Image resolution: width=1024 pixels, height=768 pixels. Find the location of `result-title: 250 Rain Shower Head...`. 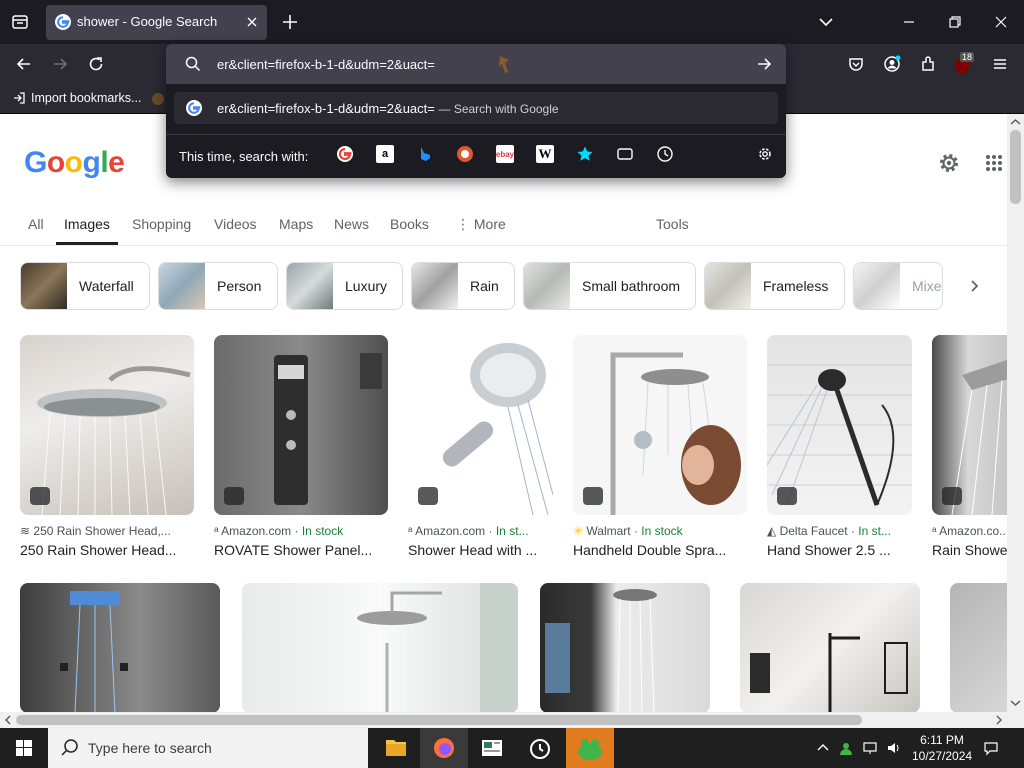

result-title: 250 Rain Shower Head... is located at coordinates (107, 550).